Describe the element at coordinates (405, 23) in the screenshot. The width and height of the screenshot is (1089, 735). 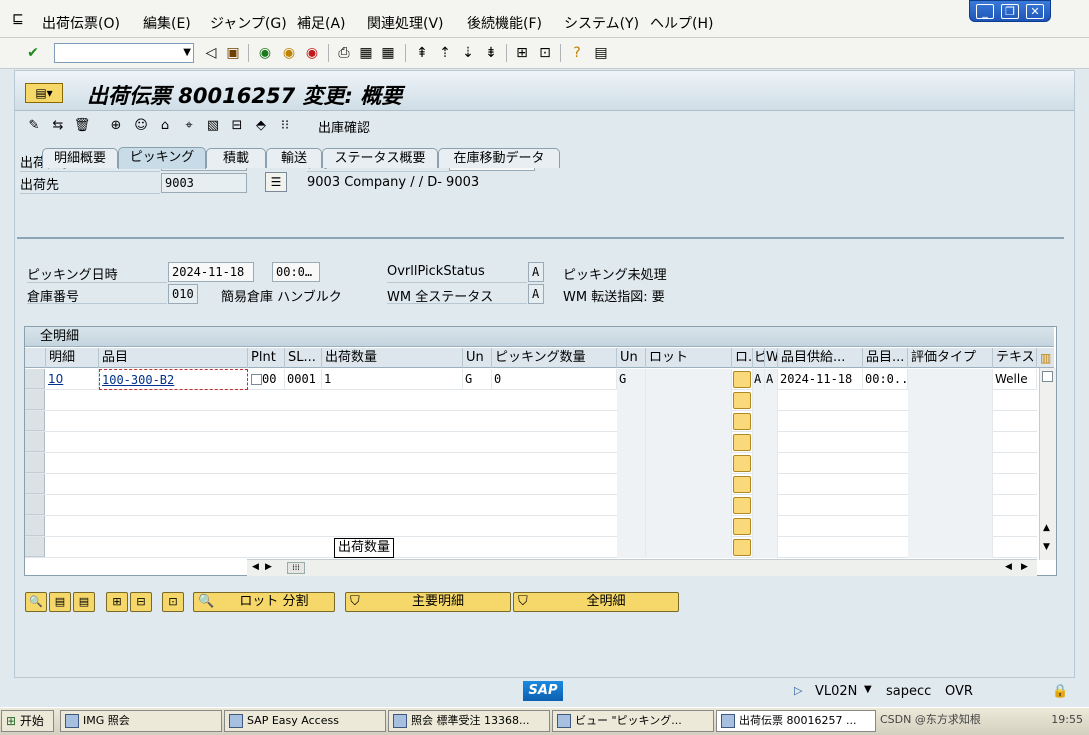
I see `menu-environment: 関連処理(V)` at that location.